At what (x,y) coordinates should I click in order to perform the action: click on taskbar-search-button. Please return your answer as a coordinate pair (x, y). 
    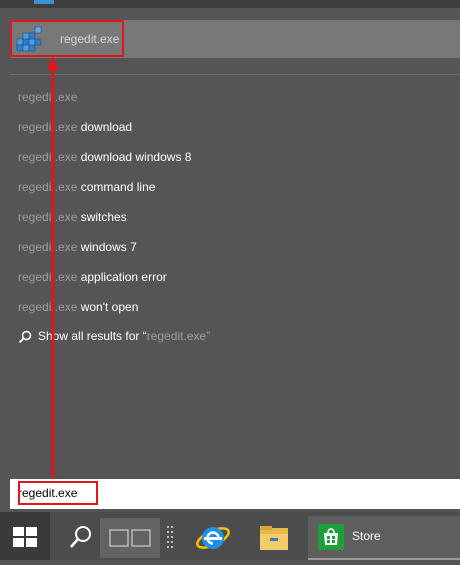
    Looking at the image, I should click on (80, 538).